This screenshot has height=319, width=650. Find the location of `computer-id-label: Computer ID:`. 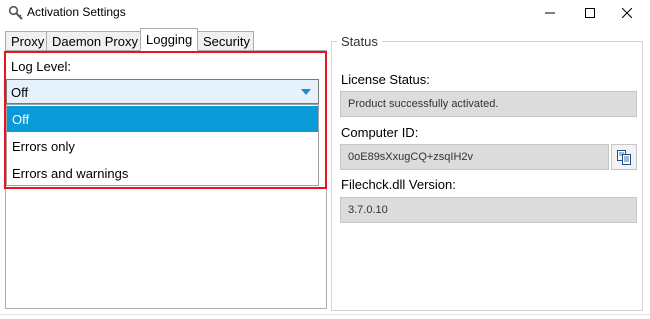

computer-id-label: Computer ID: is located at coordinates (380, 132).